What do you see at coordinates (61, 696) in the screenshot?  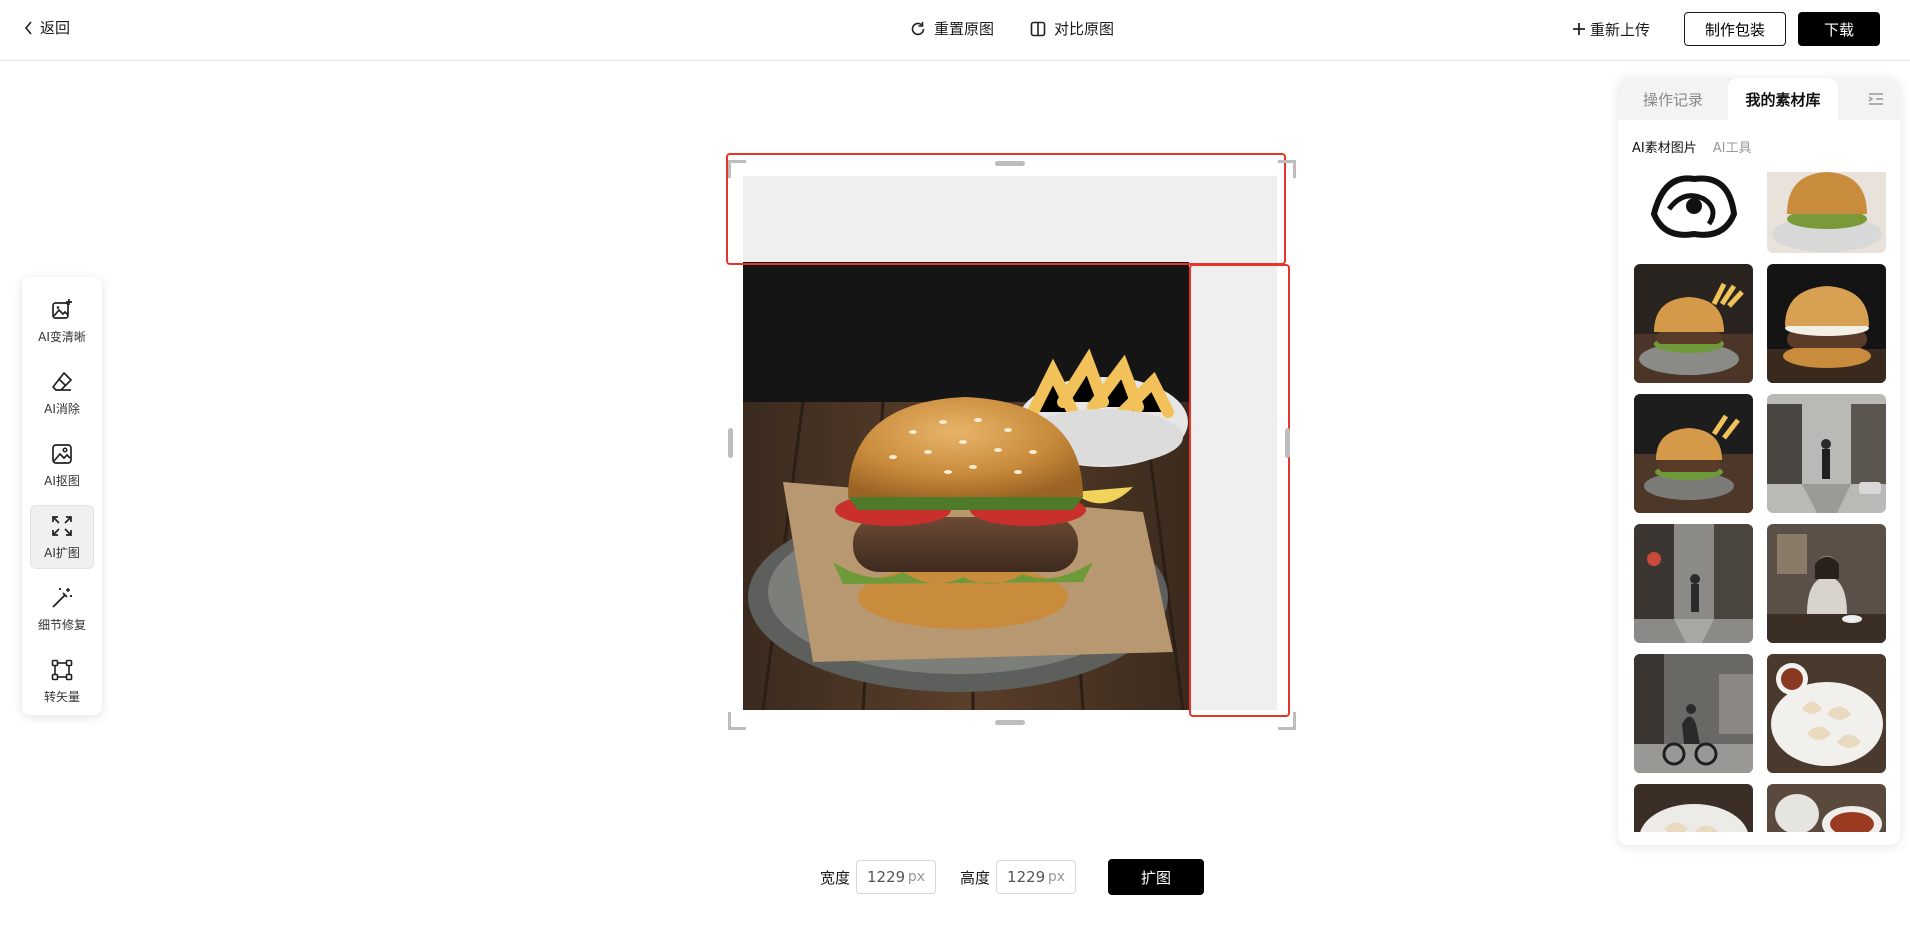 I see `tool-label: 转矢量` at bounding box center [61, 696].